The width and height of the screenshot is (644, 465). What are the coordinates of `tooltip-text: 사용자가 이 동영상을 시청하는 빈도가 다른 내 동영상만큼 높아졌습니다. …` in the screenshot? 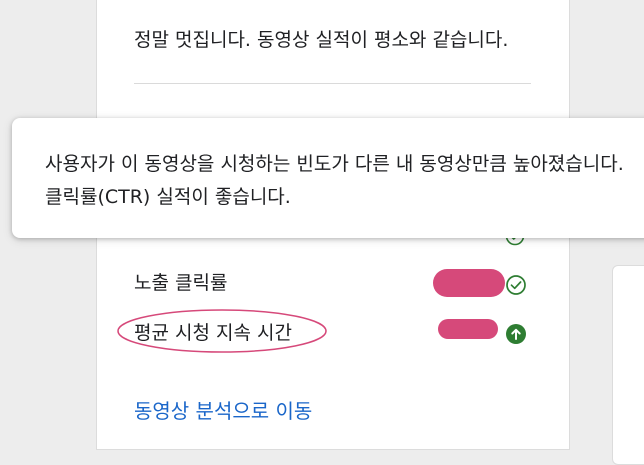 It's located at (334, 180).